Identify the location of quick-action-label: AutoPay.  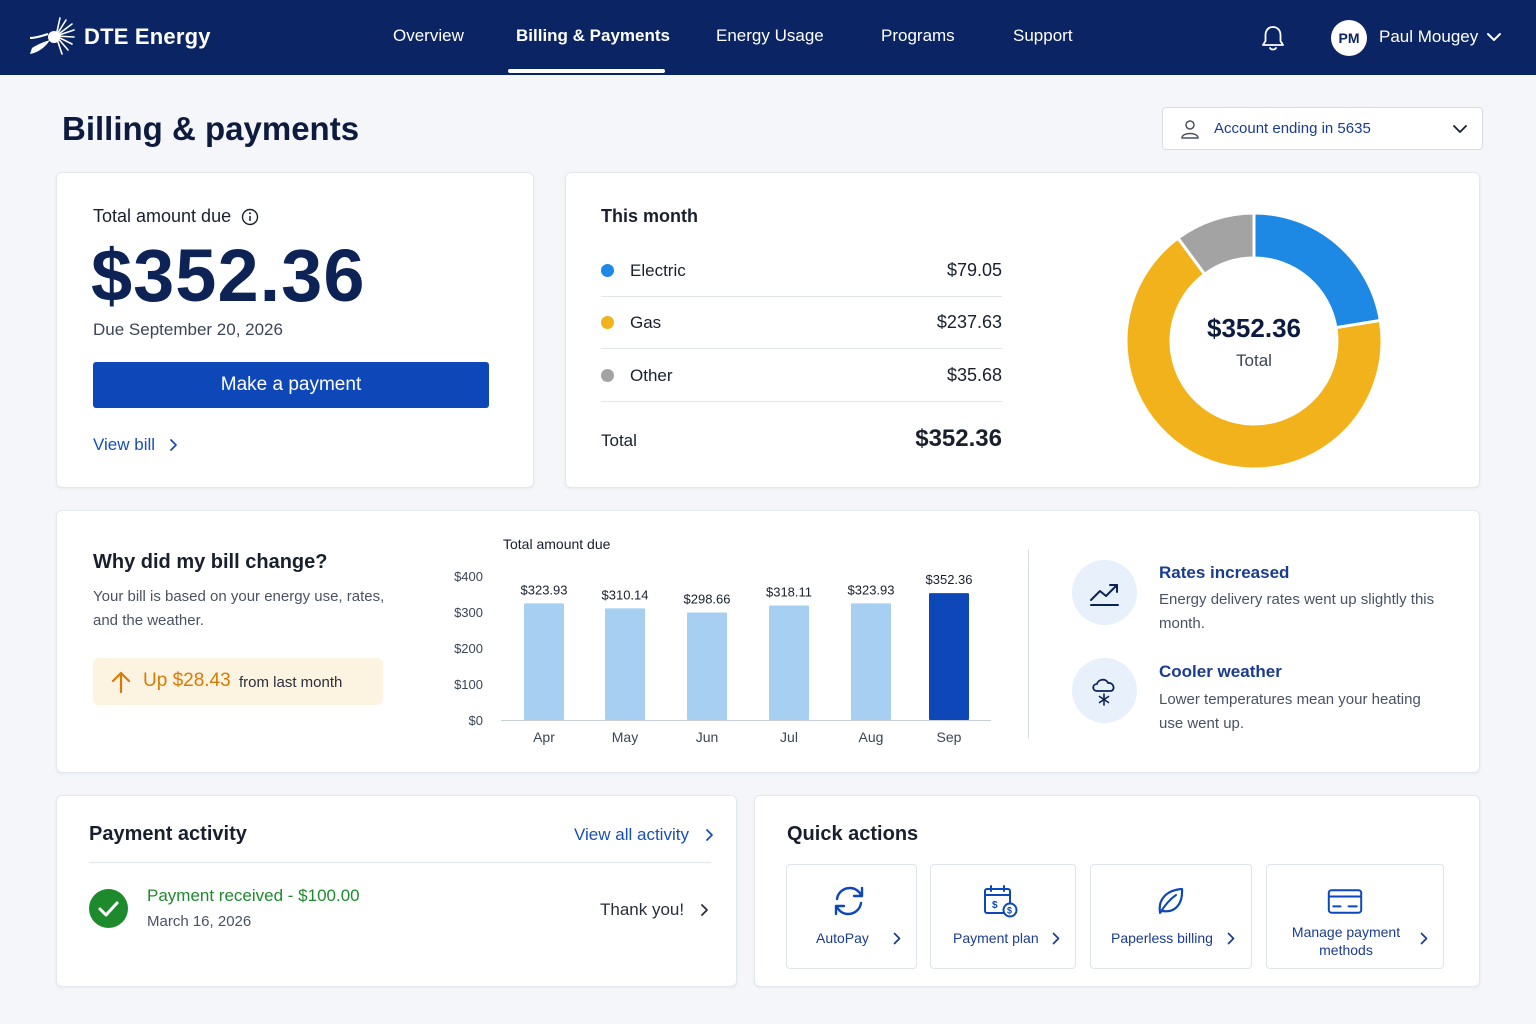
(842, 938).